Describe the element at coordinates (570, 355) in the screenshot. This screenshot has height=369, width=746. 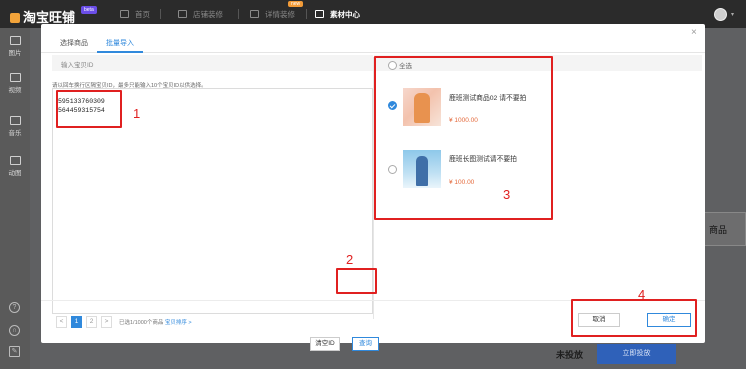
I see `launch-status: 未投放` at that location.